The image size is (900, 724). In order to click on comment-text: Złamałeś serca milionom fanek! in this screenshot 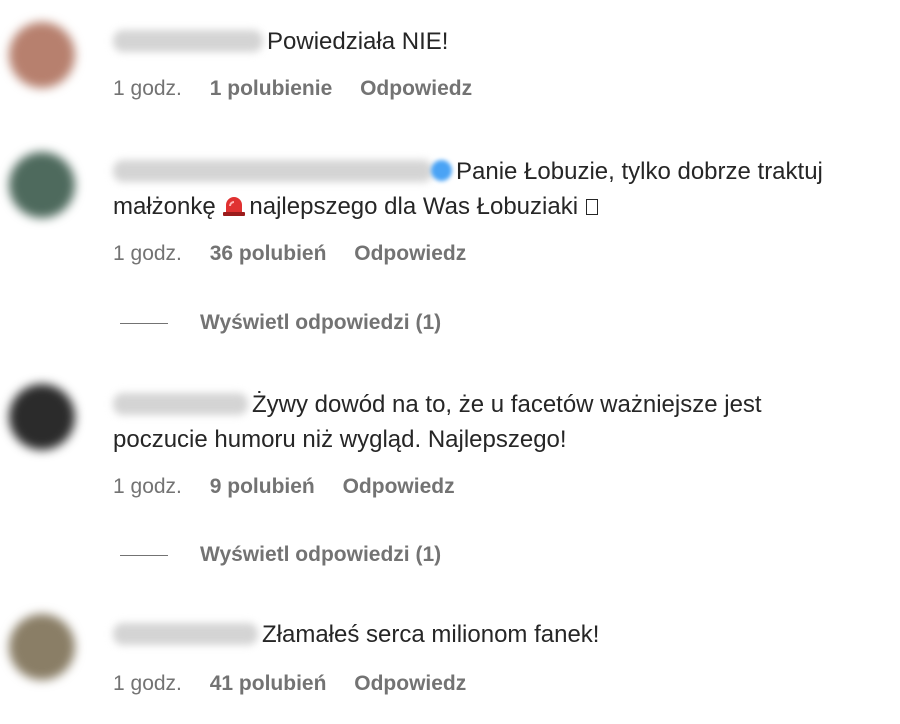, I will do `click(431, 634)`.